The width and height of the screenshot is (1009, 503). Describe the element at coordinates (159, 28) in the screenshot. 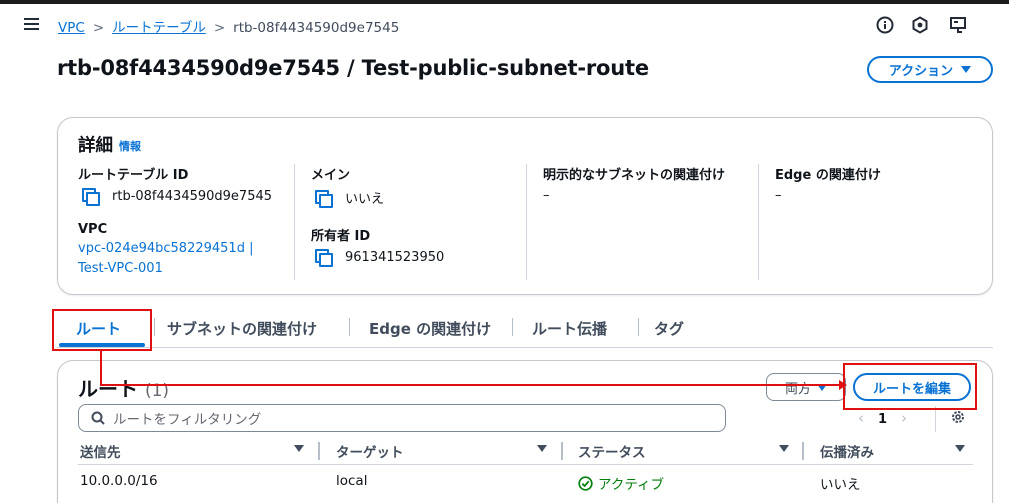

I see `breadcrumb-route-tables: ルートテーブル` at that location.